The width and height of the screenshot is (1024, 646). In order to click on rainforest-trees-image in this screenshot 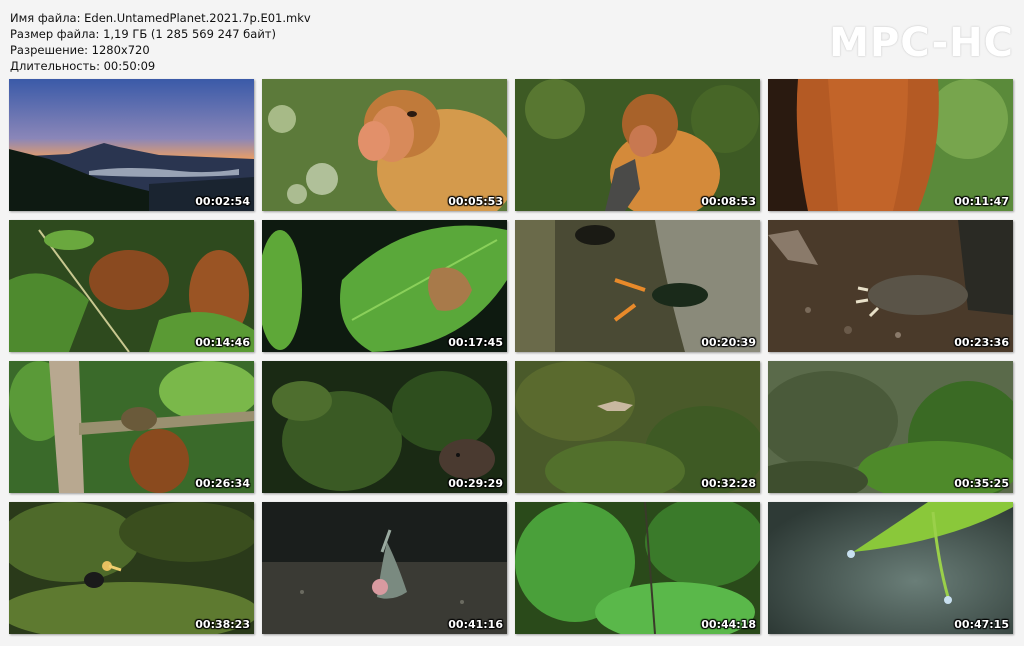, I will do `click(637, 568)`.